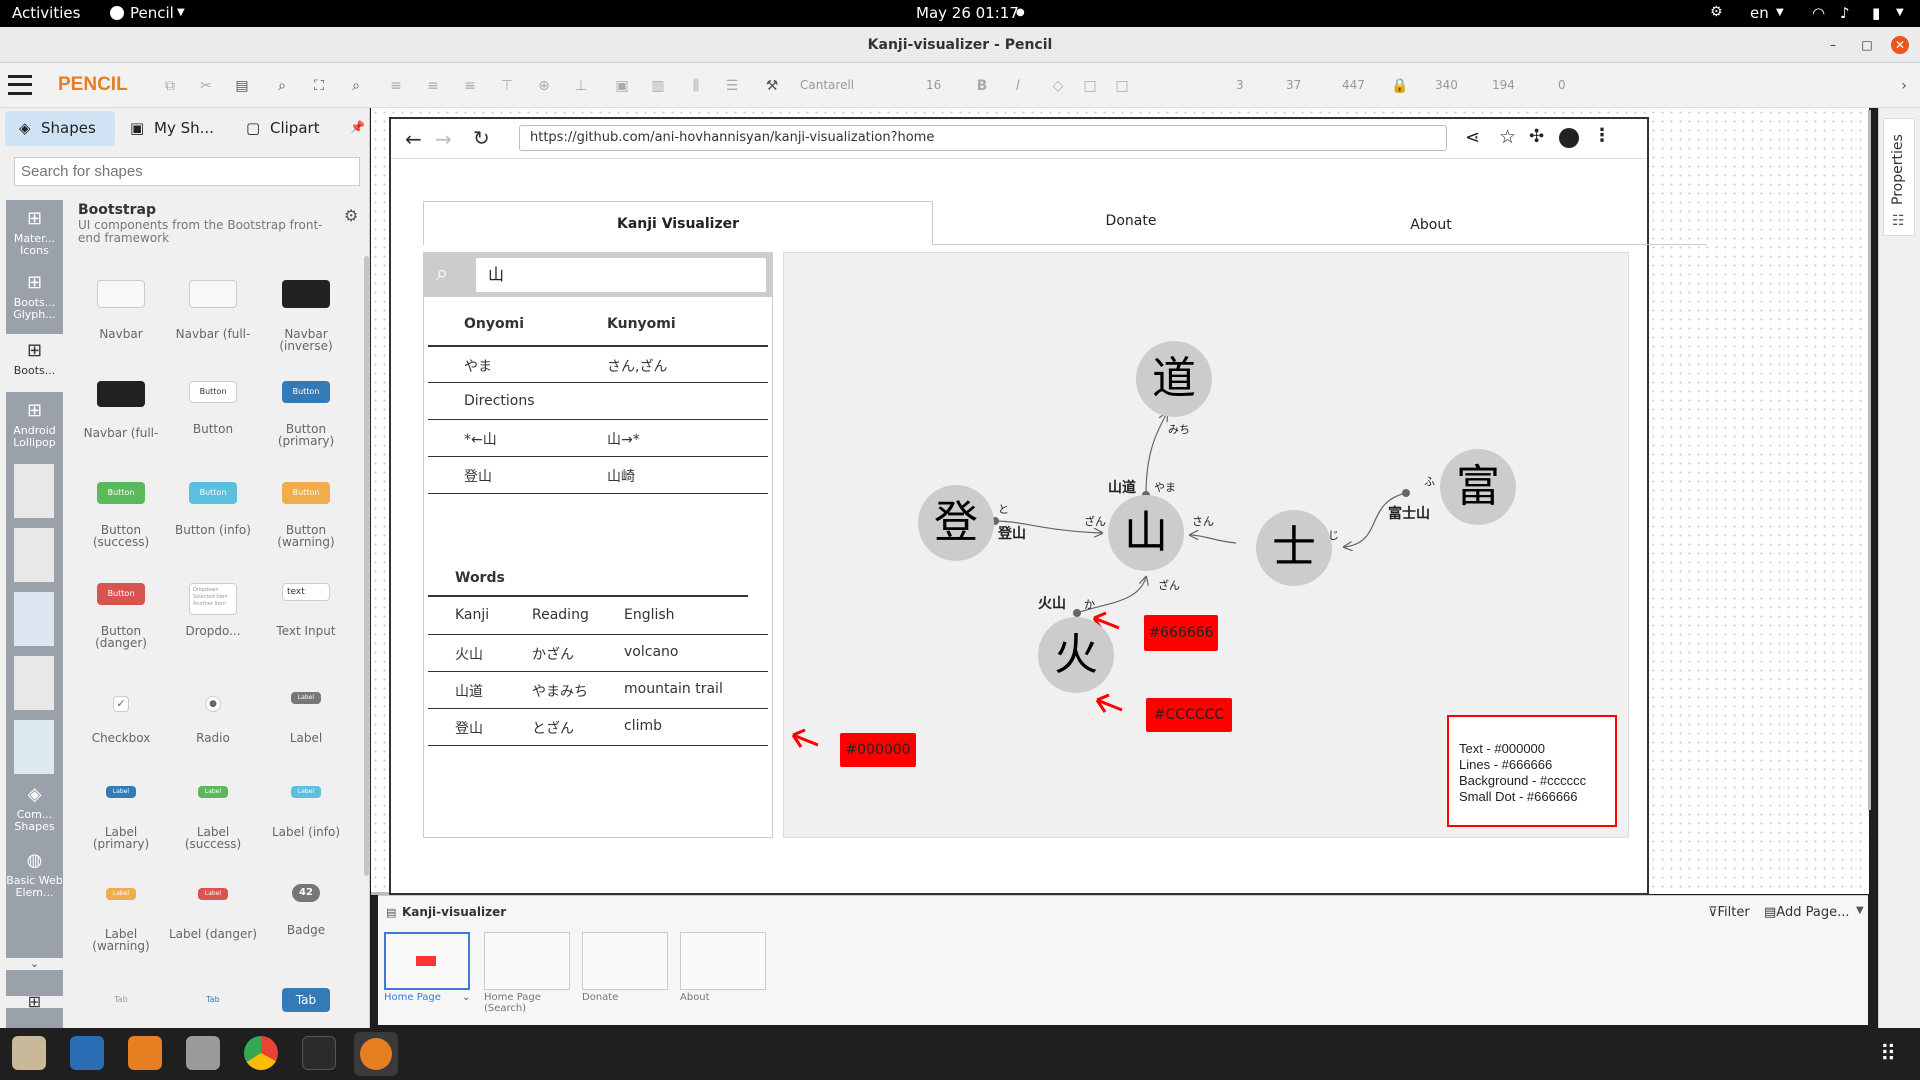  What do you see at coordinates (1146, 533) in the screenshot?
I see `kanji-node-yama: 山` at bounding box center [1146, 533].